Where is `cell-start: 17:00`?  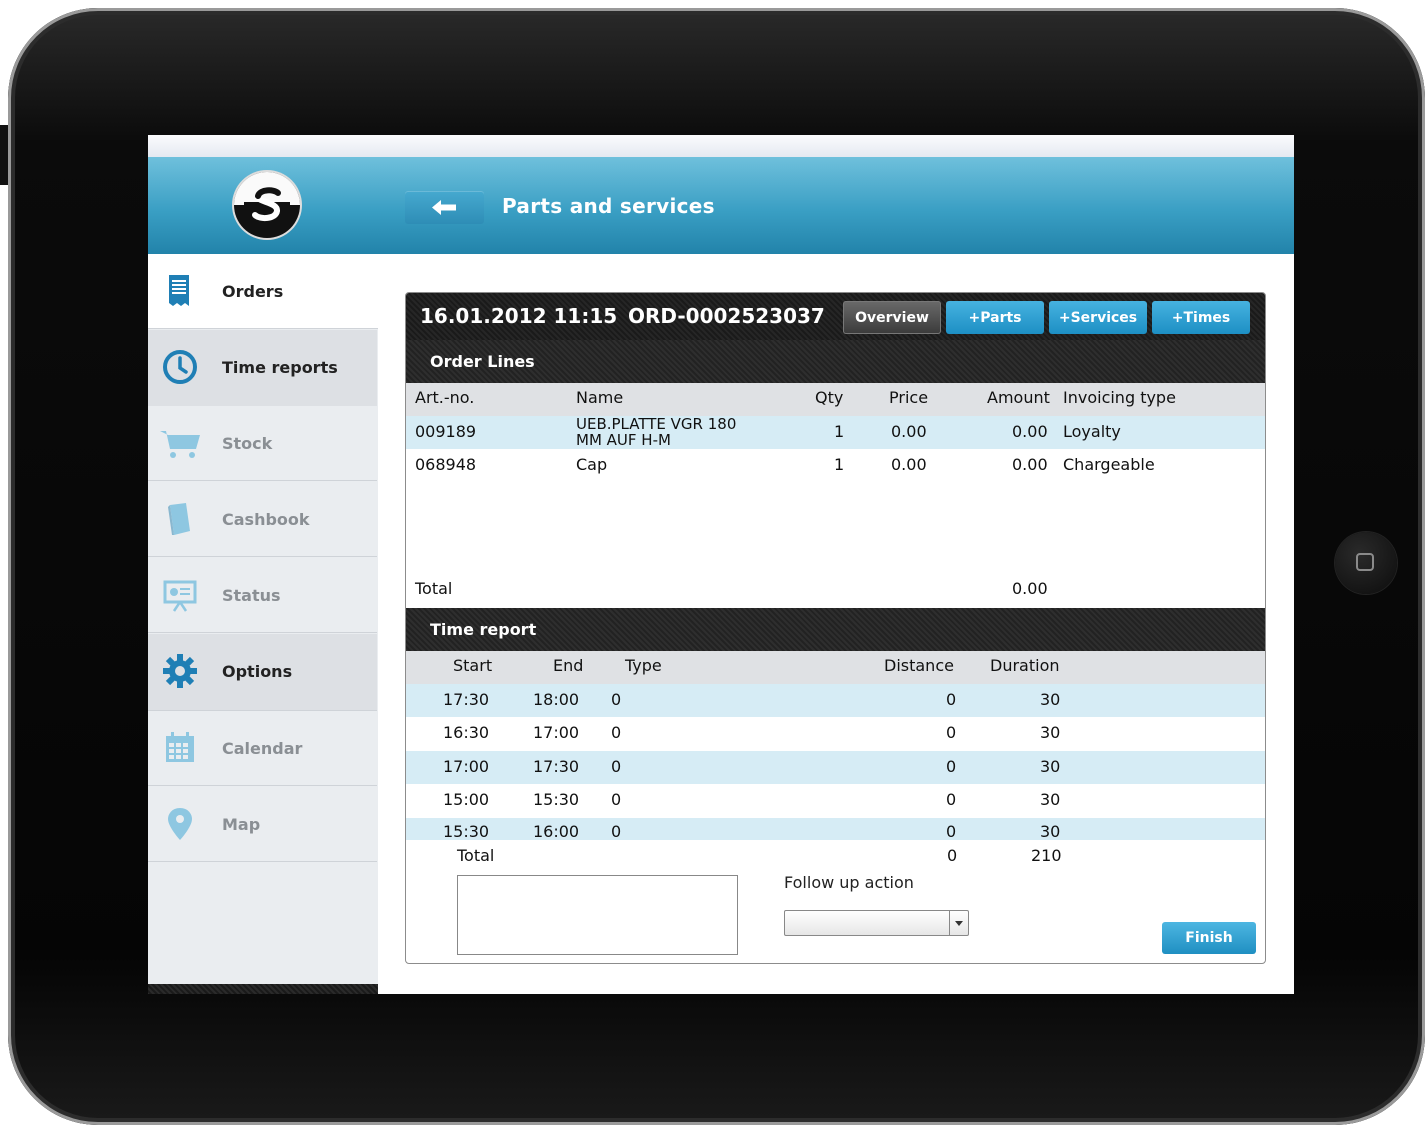 cell-start: 17:00 is located at coordinates (466, 766).